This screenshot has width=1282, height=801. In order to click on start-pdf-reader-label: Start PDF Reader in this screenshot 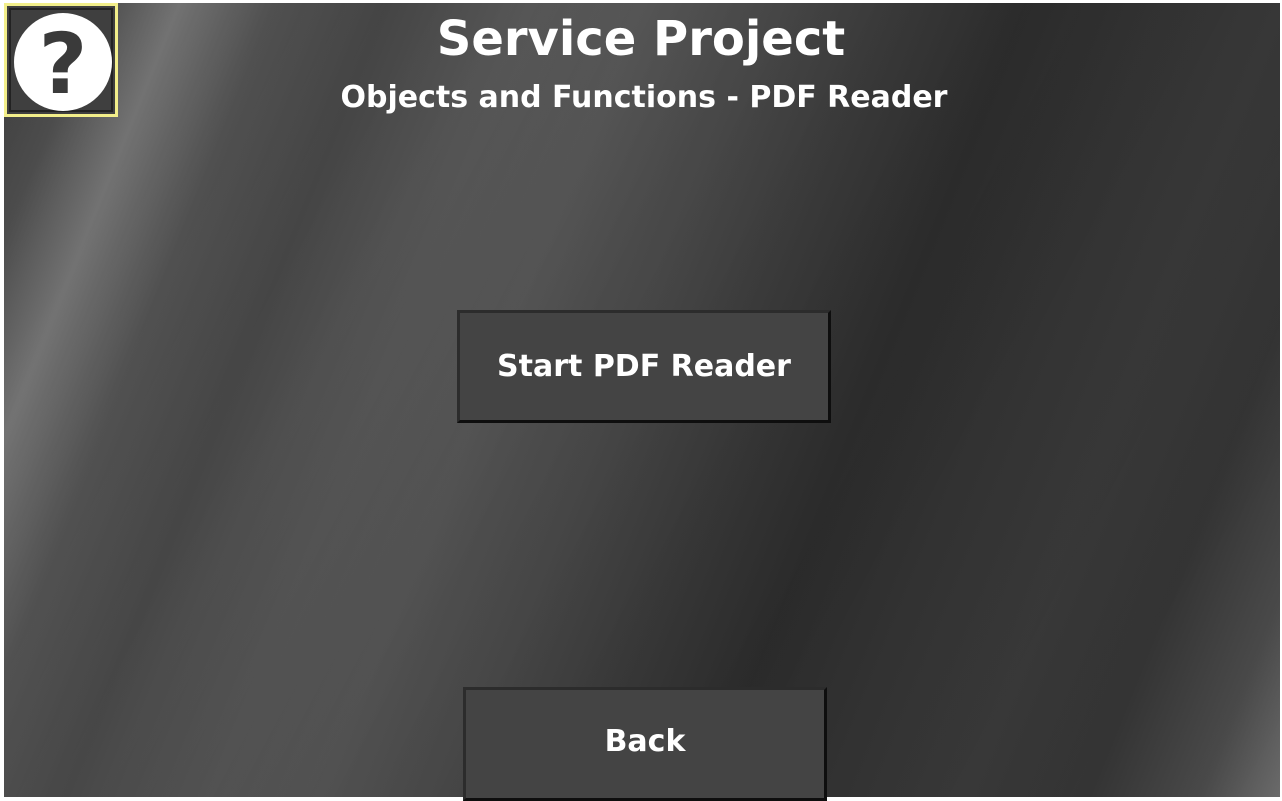, I will do `click(644, 366)`.